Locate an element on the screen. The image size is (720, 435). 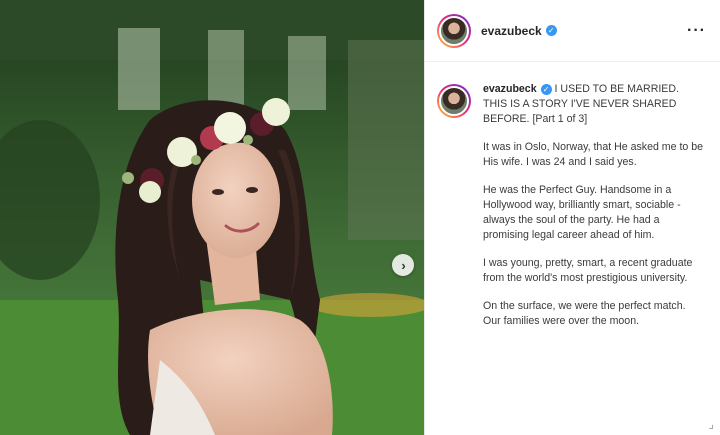
header-username: evazubeck is located at coordinates (511, 31).